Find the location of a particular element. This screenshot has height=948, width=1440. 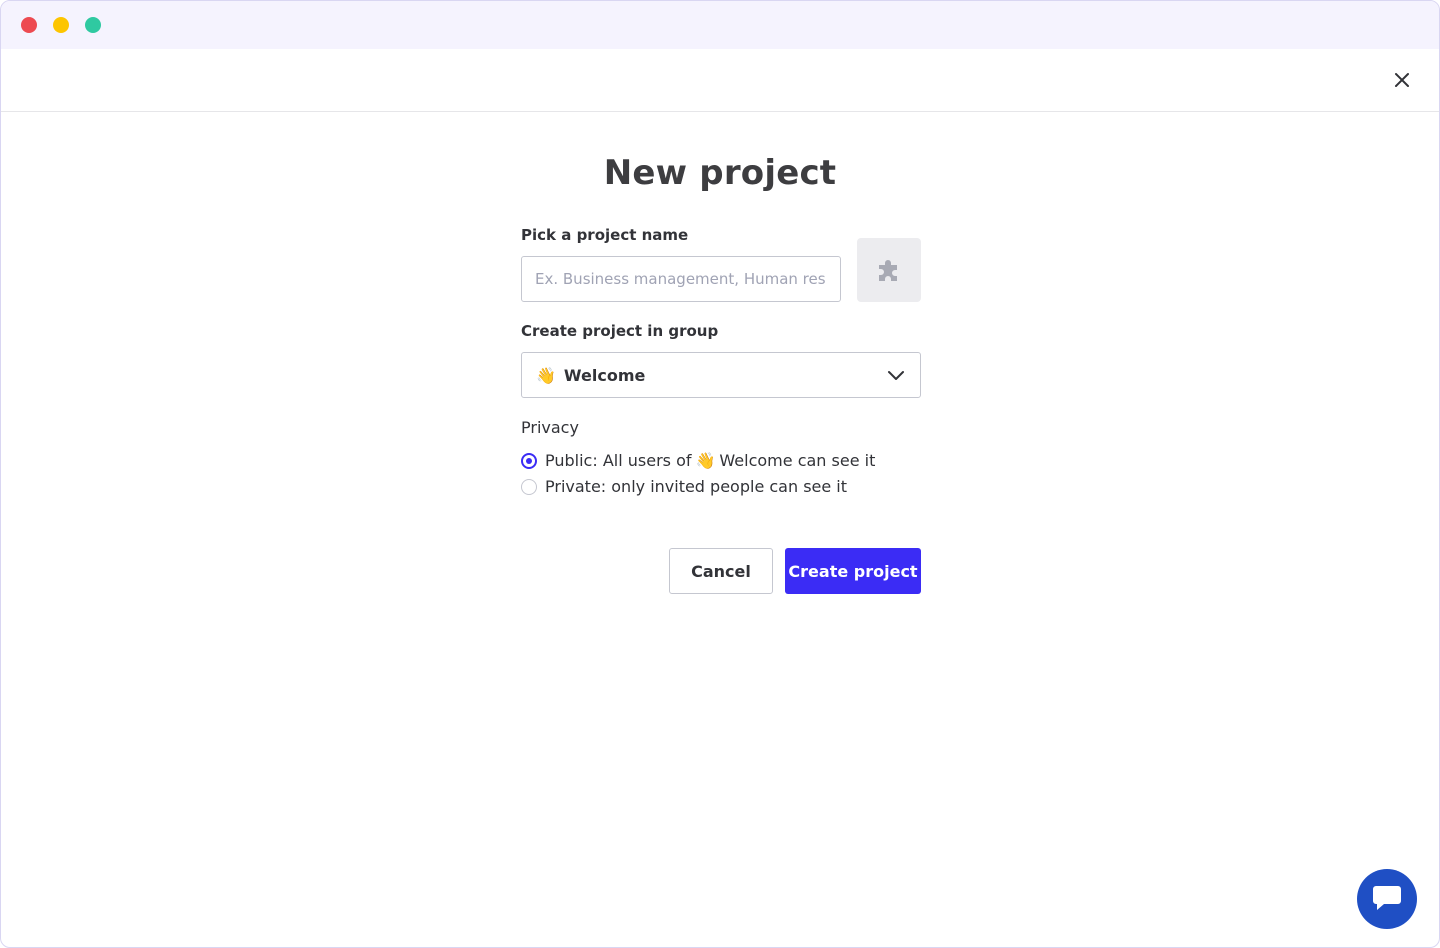

close-icon is located at coordinates (1402, 80).